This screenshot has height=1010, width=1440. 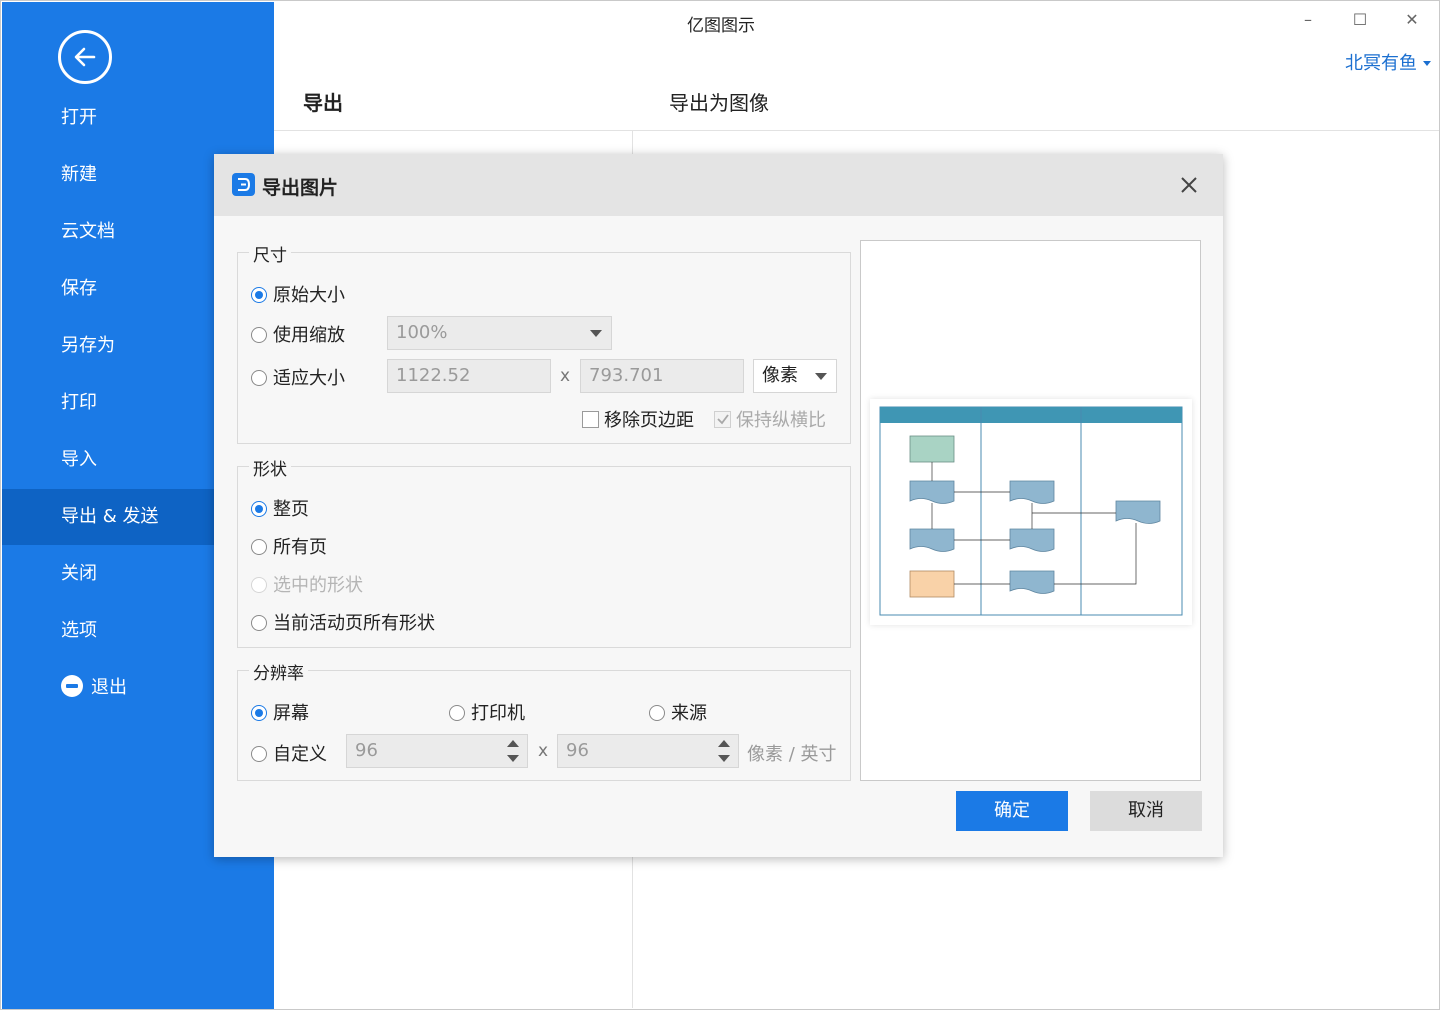 I want to click on user-name: 北冥有鱼, so click(x=1381, y=63).